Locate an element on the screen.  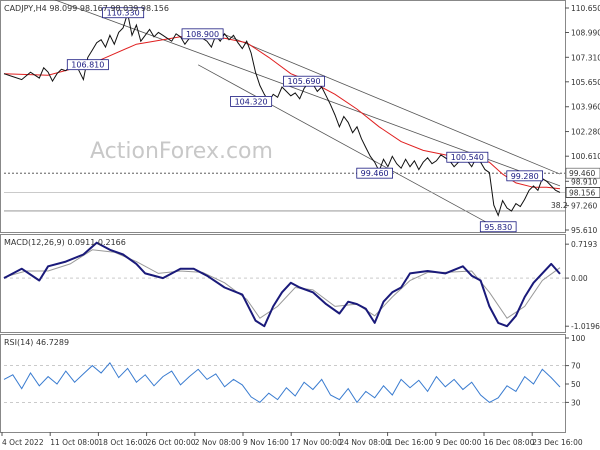
price-y-tick-label: 107.310 is located at coordinates (585, 57).